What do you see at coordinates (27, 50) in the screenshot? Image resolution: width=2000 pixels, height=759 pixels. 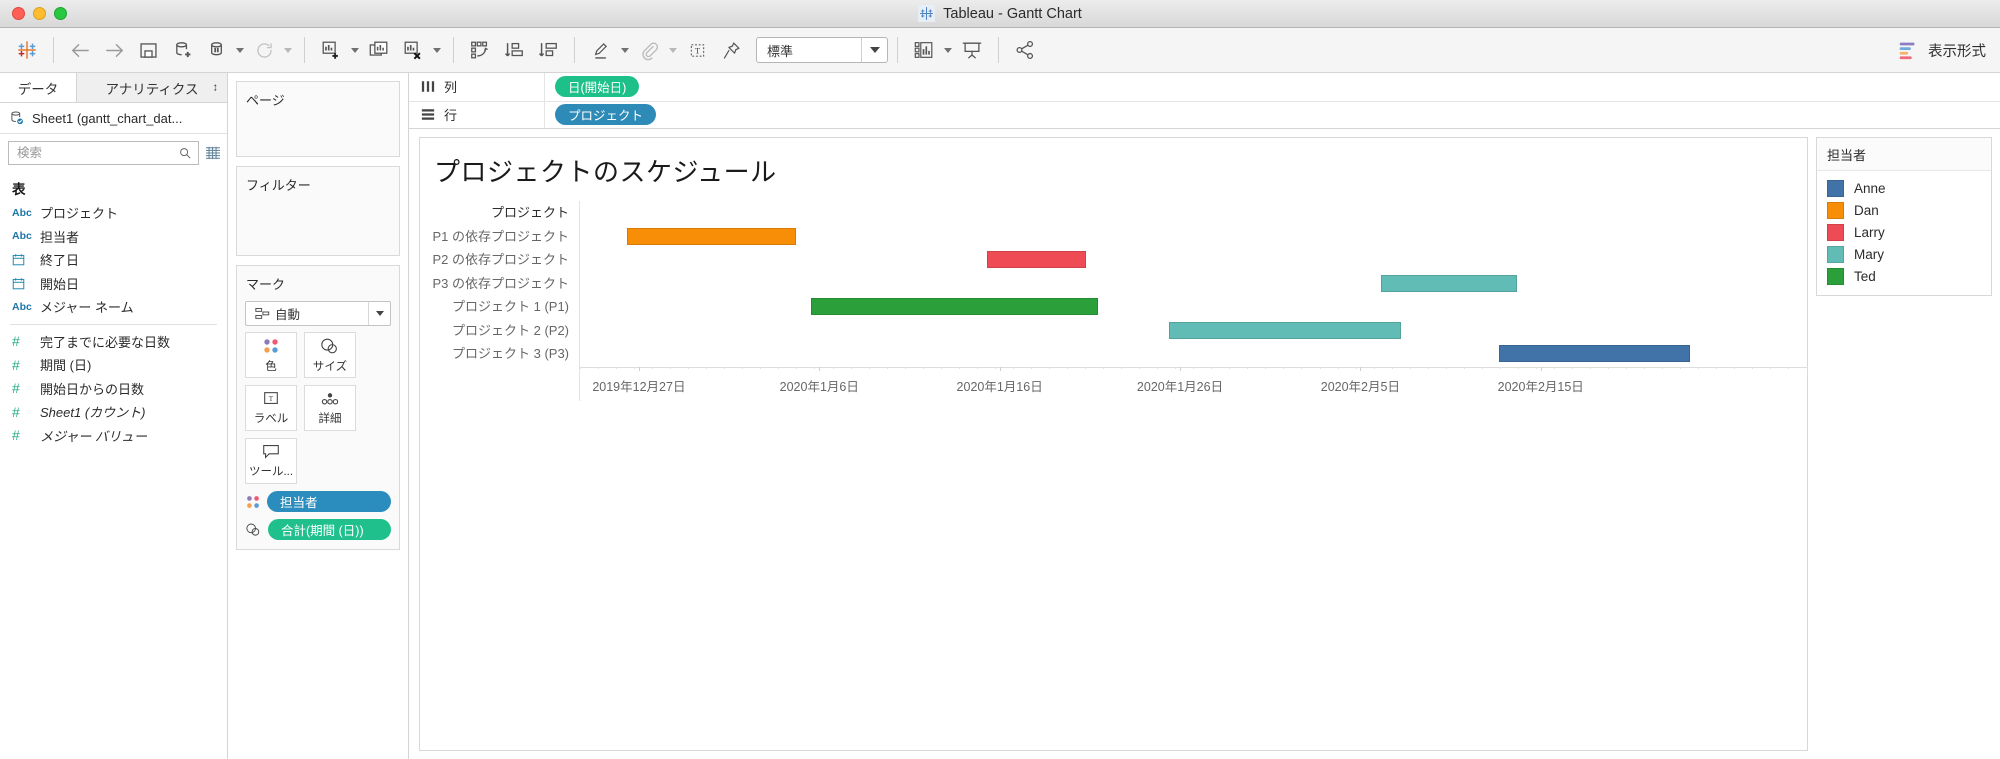 I see `tableau-home-button` at bounding box center [27, 50].